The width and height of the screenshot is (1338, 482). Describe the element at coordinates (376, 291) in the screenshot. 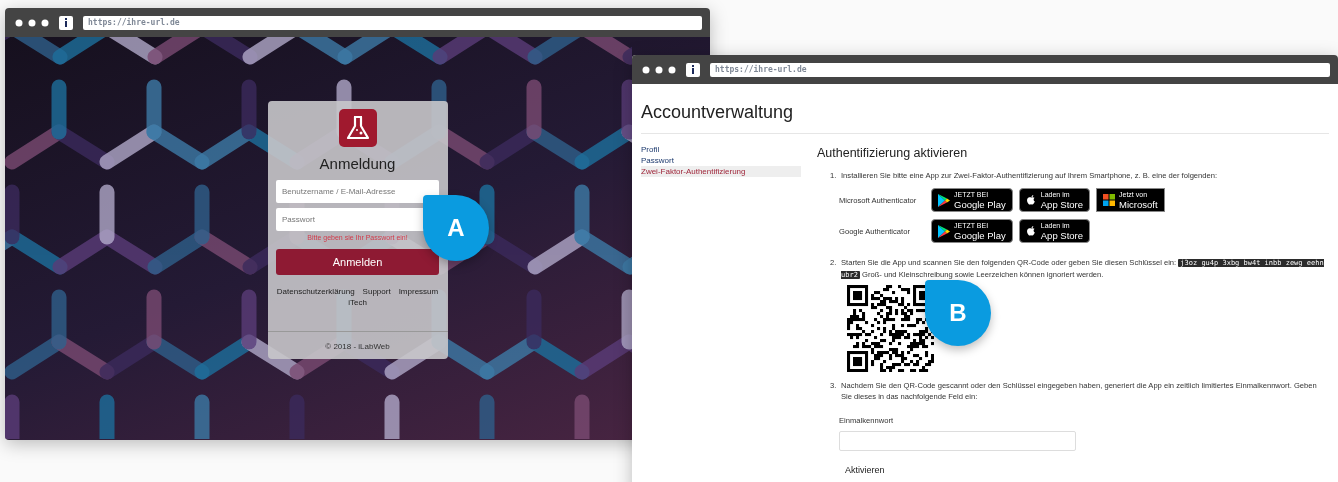

I see `footer-link: Support` at that location.